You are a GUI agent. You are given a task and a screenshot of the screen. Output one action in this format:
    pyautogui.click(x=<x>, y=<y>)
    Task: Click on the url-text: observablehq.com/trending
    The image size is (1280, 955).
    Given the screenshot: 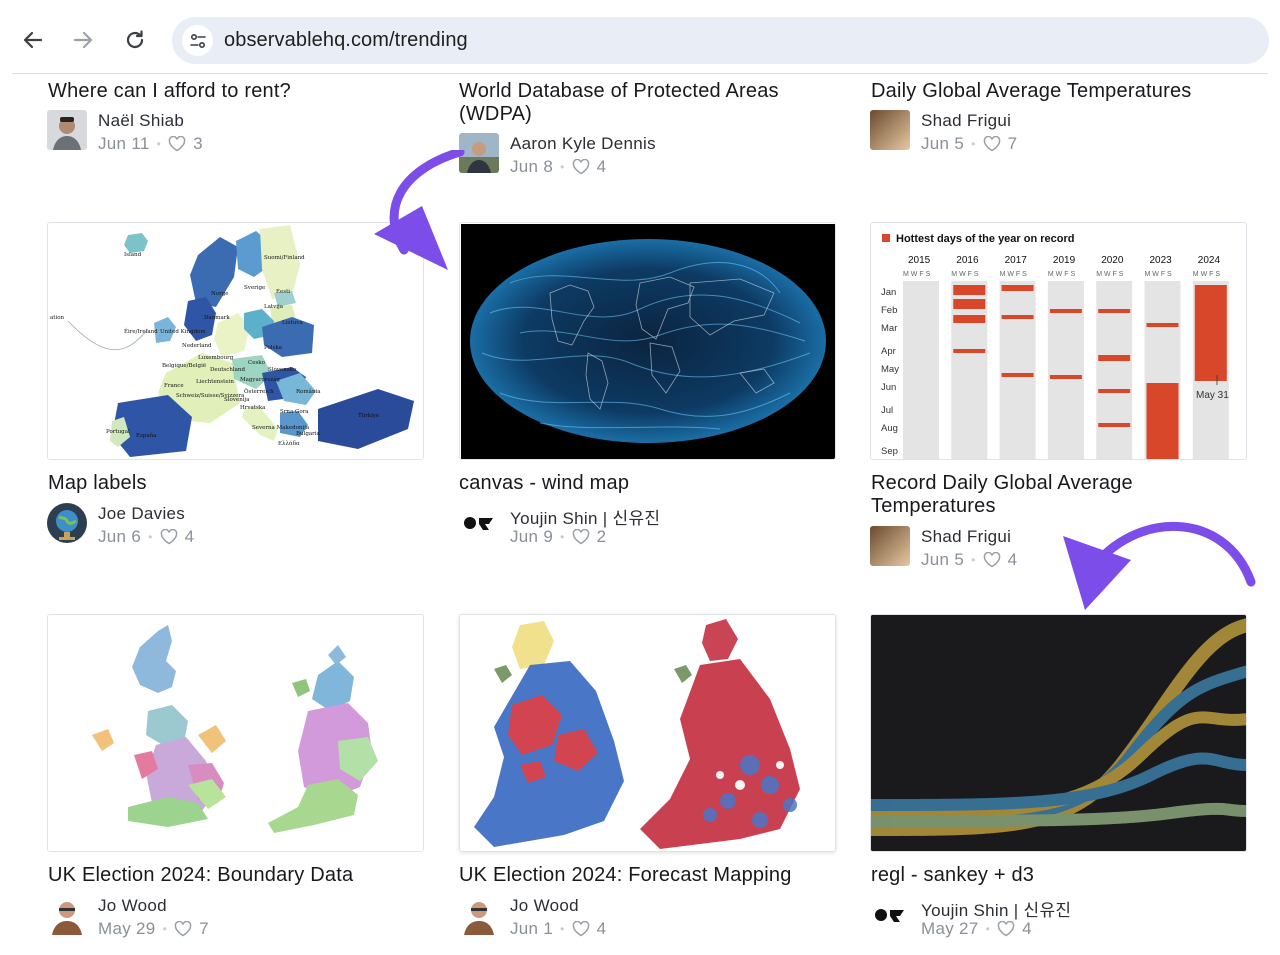 What is the action you would take?
    pyautogui.click(x=346, y=40)
    